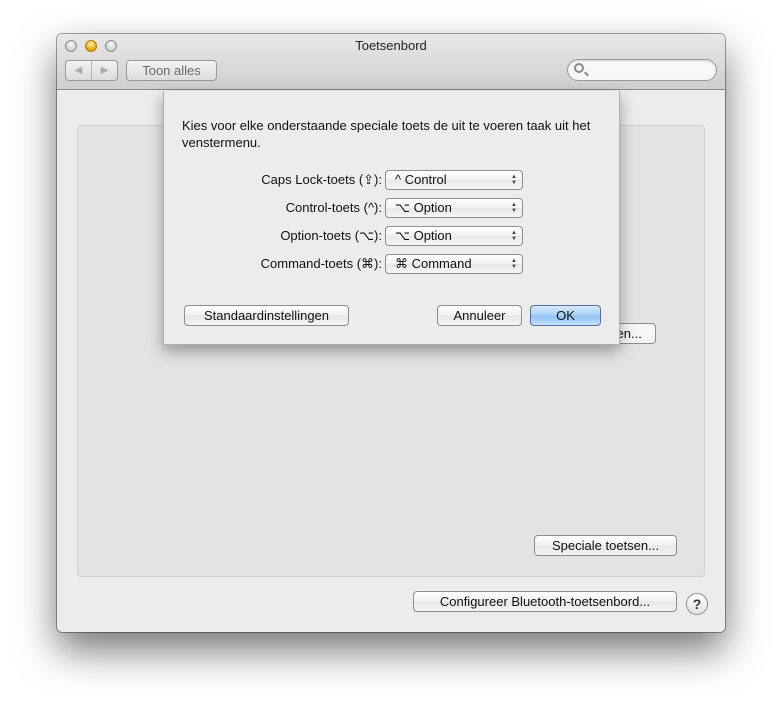 This screenshot has width=782, height=712. Describe the element at coordinates (433, 263) in the screenshot. I see `command-value: ⌘ Command` at that location.